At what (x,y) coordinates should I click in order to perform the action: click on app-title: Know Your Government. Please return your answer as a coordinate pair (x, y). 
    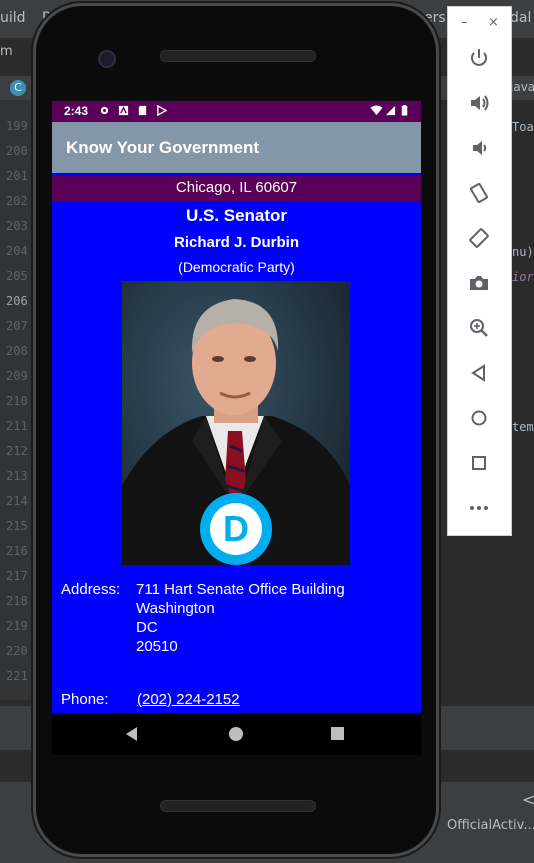
    Looking at the image, I should click on (163, 147).